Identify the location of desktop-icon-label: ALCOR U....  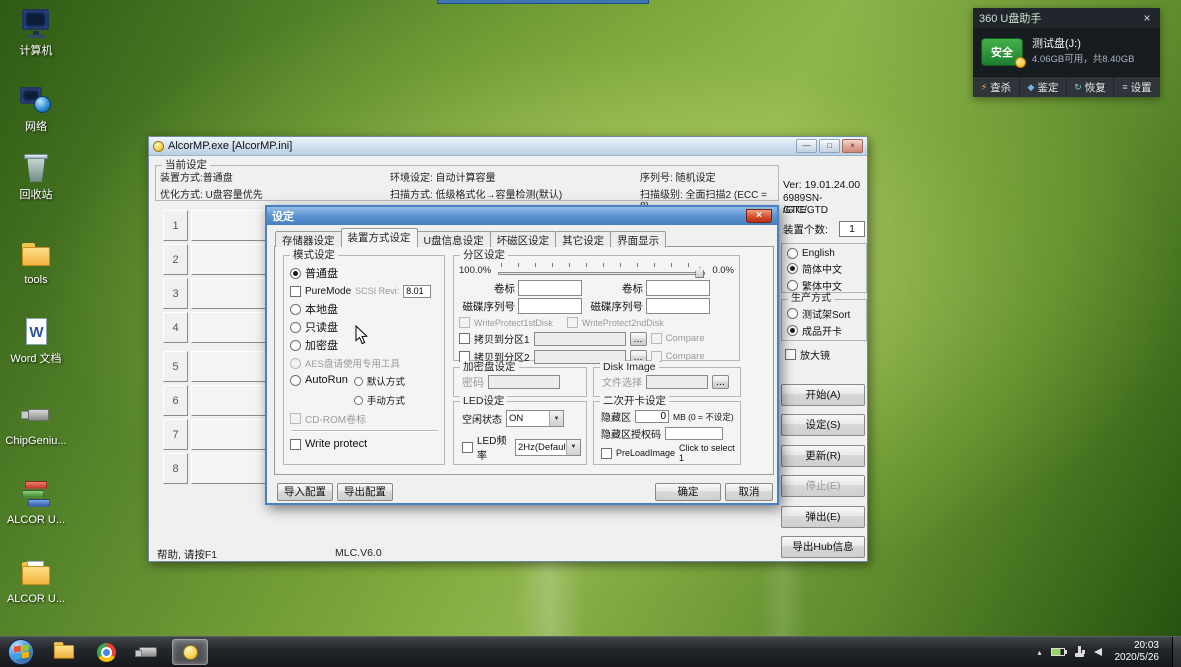
(36, 599).